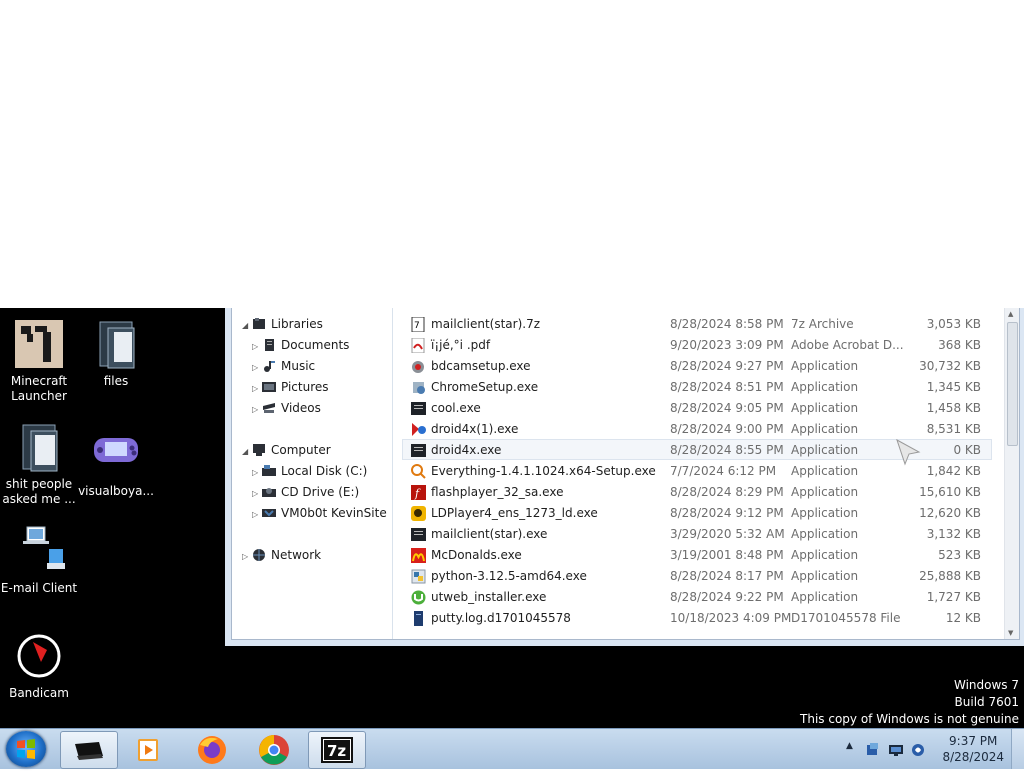 The image size is (1024, 772). Describe the element at coordinates (514, 513) in the screenshot. I see `file-name: LDPlayer4_ens_1273_ld.exe` at that location.